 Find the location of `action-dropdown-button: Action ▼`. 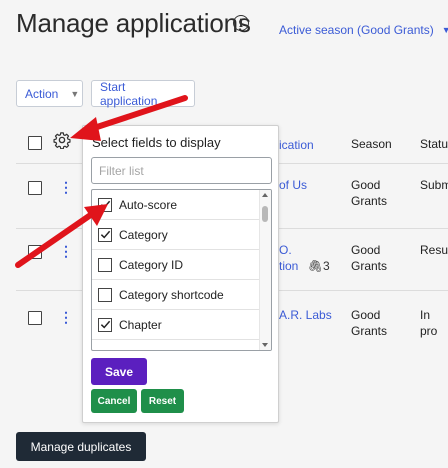

action-dropdown-button: Action ▼ is located at coordinates (49, 93).